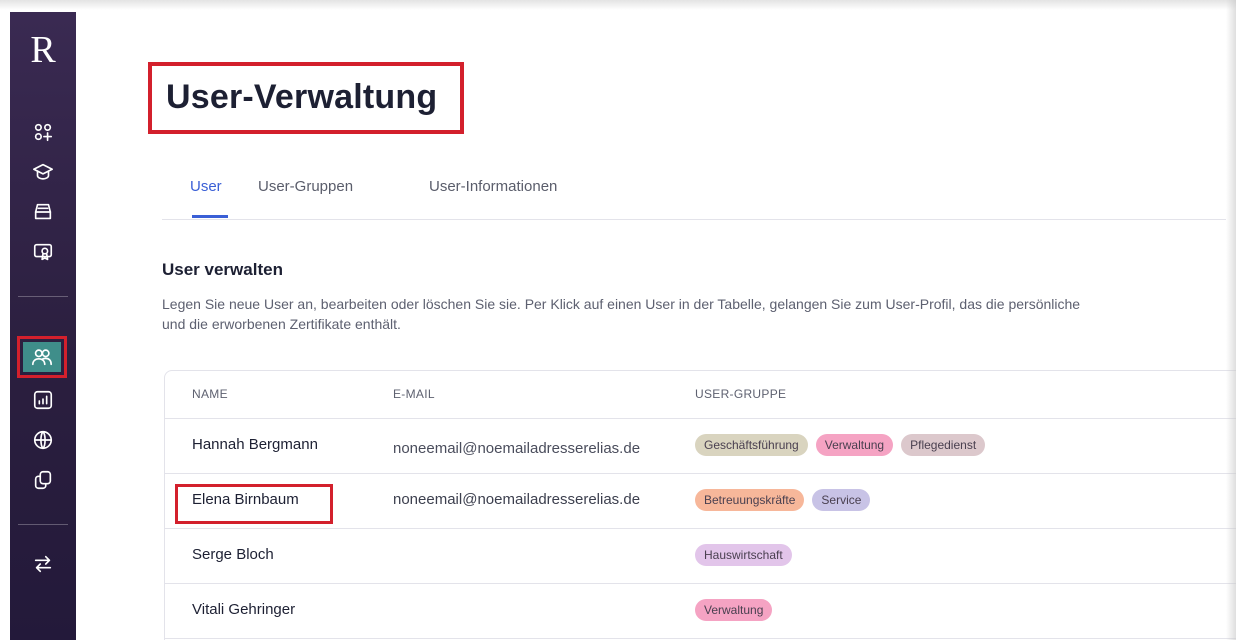  Describe the element at coordinates (305, 186) in the screenshot. I see `tab-user-gruppen: User-Gruppen` at that location.